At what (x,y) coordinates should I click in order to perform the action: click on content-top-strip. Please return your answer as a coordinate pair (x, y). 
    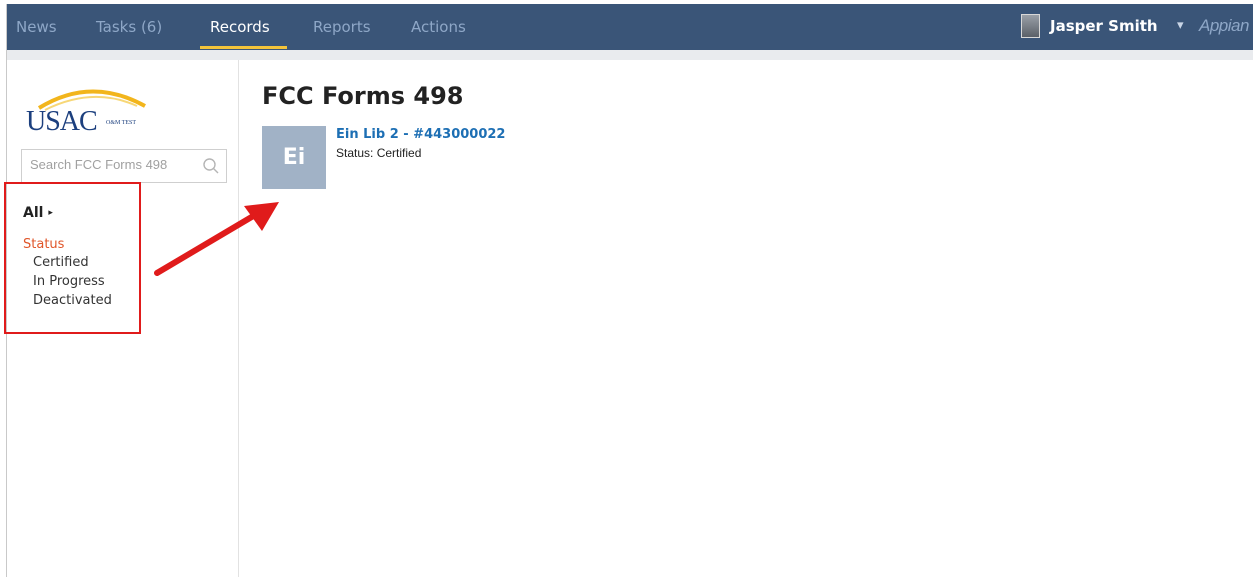
    Looking at the image, I should click on (630, 55).